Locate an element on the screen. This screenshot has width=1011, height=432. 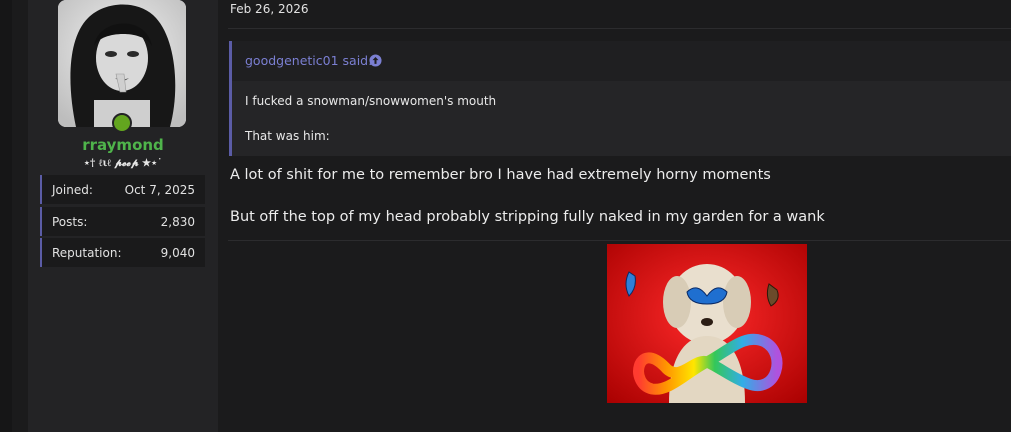
stat-label: Reputation: is located at coordinates (87, 253).